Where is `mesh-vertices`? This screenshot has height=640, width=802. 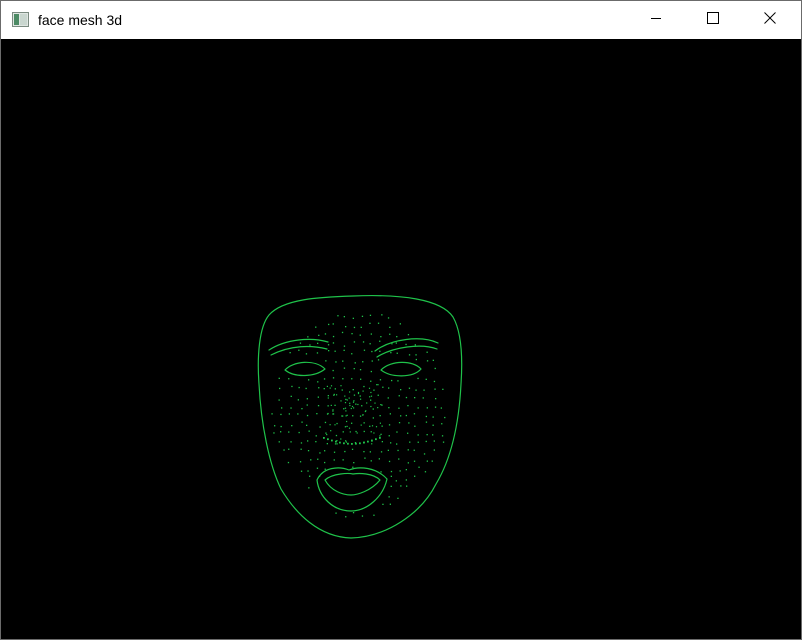 mesh-vertices is located at coordinates (358, 416).